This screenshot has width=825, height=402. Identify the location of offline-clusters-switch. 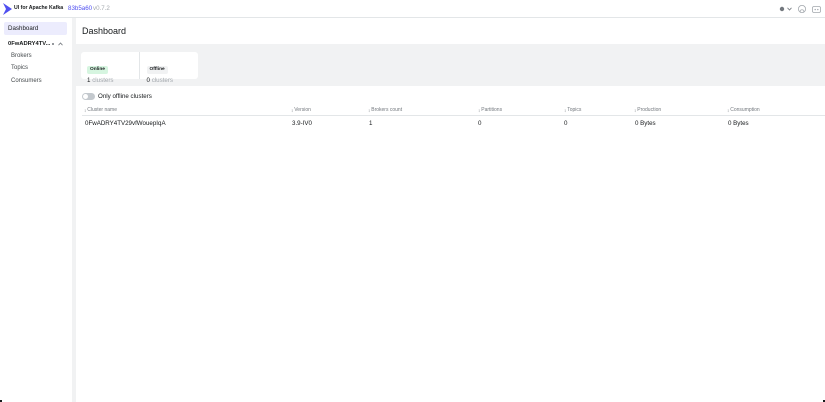
(88, 96).